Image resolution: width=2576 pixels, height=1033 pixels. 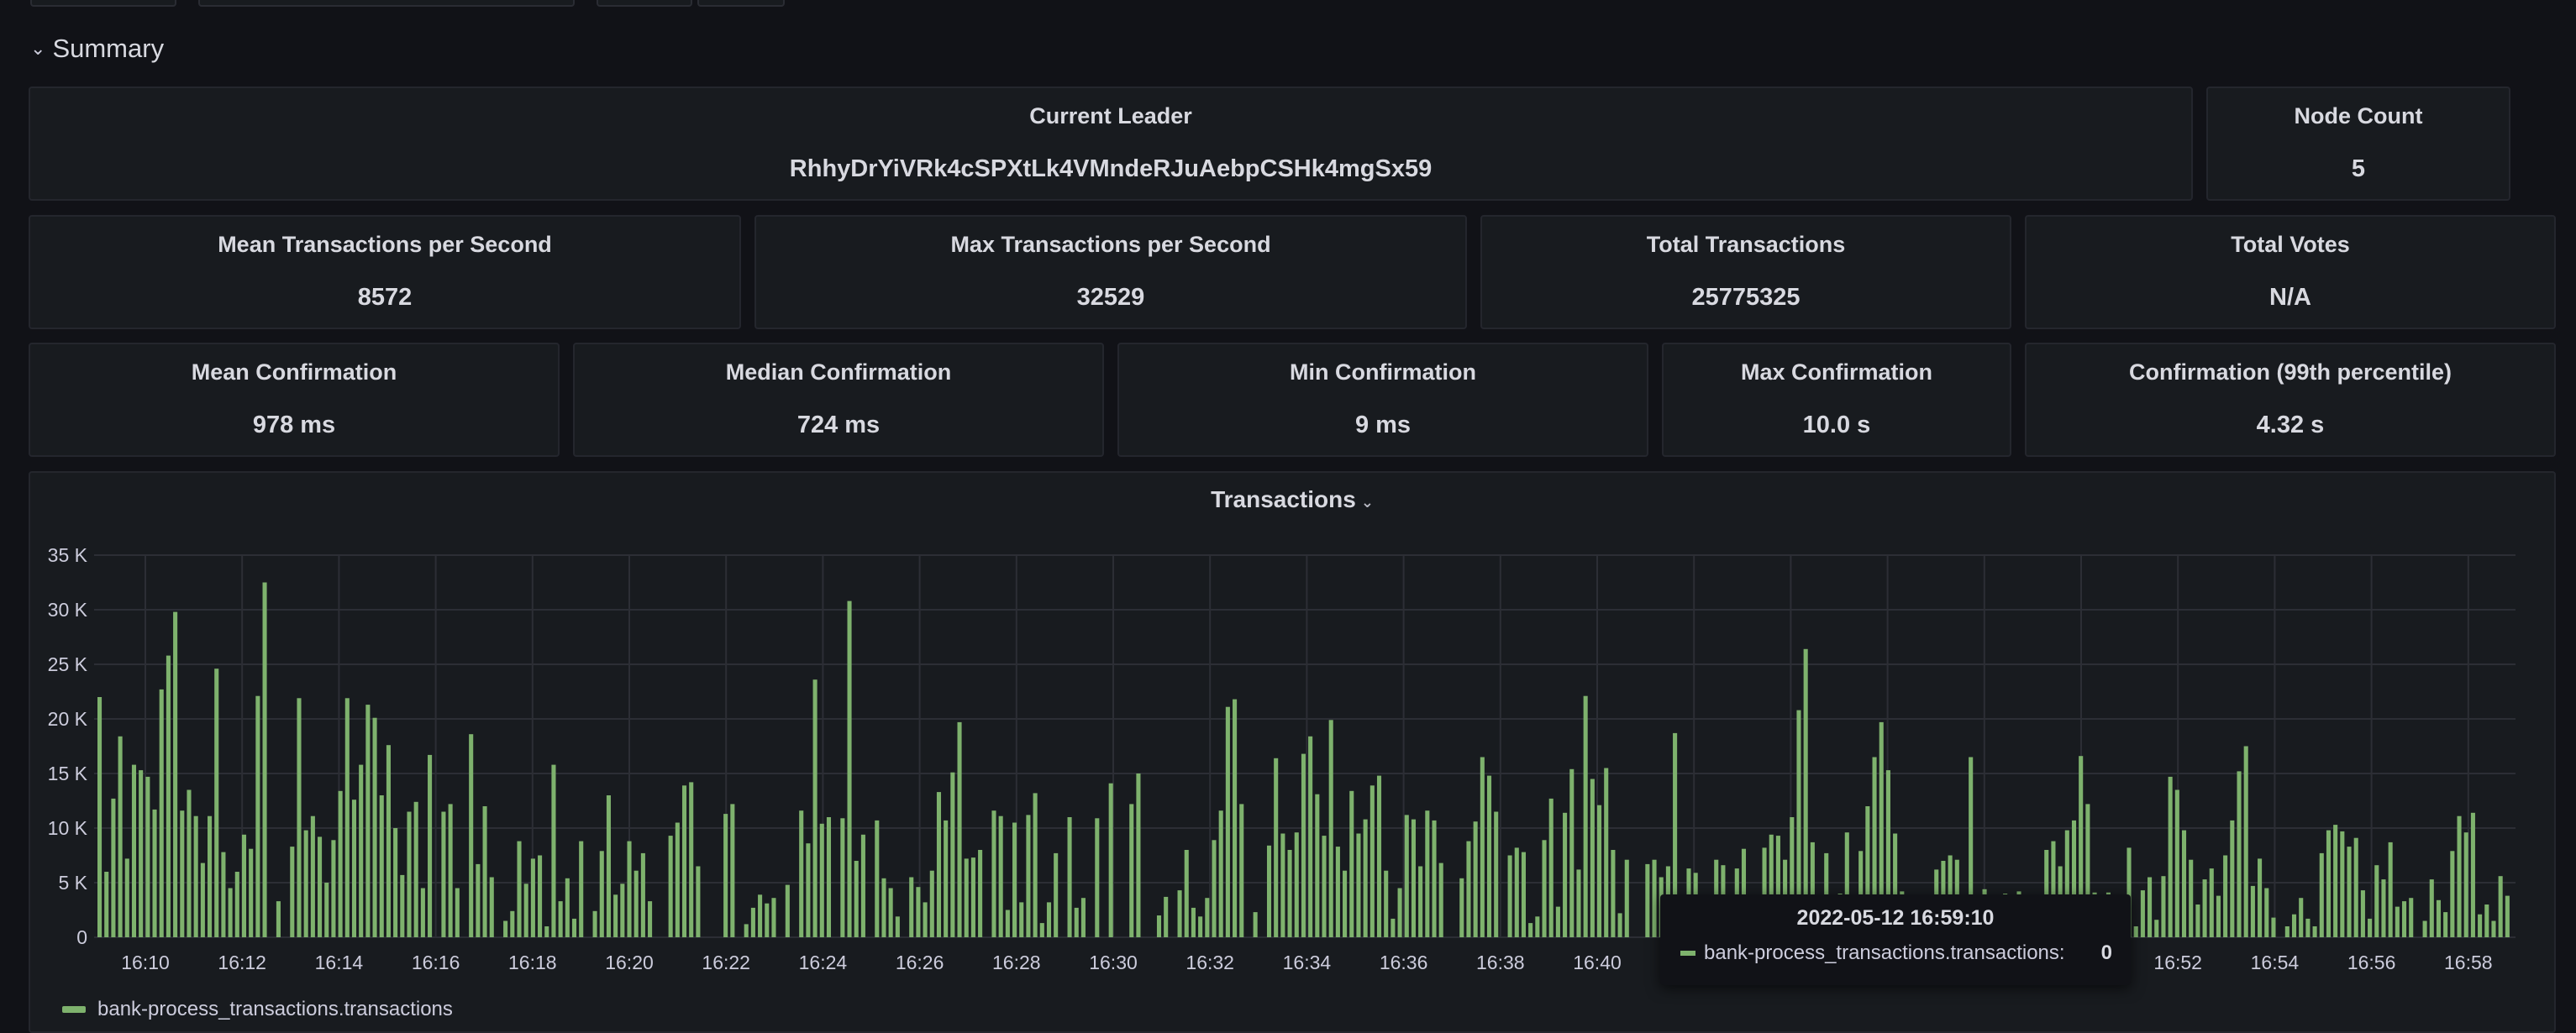 What do you see at coordinates (1895, 918) in the screenshot?
I see `tooltip-time: 2022-05-12 16:59:10` at bounding box center [1895, 918].